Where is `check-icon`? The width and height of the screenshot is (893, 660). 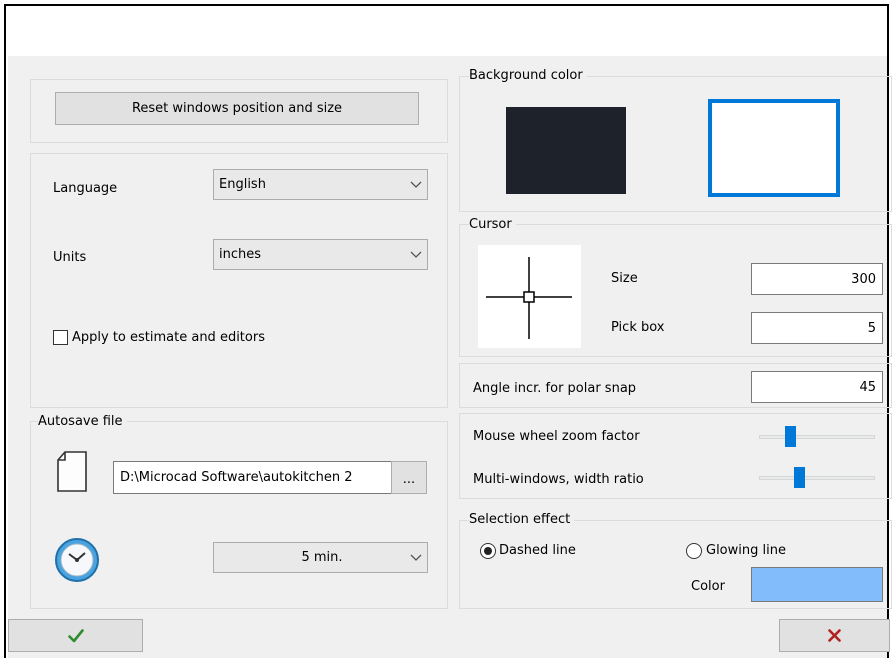 check-icon is located at coordinates (75, 635).